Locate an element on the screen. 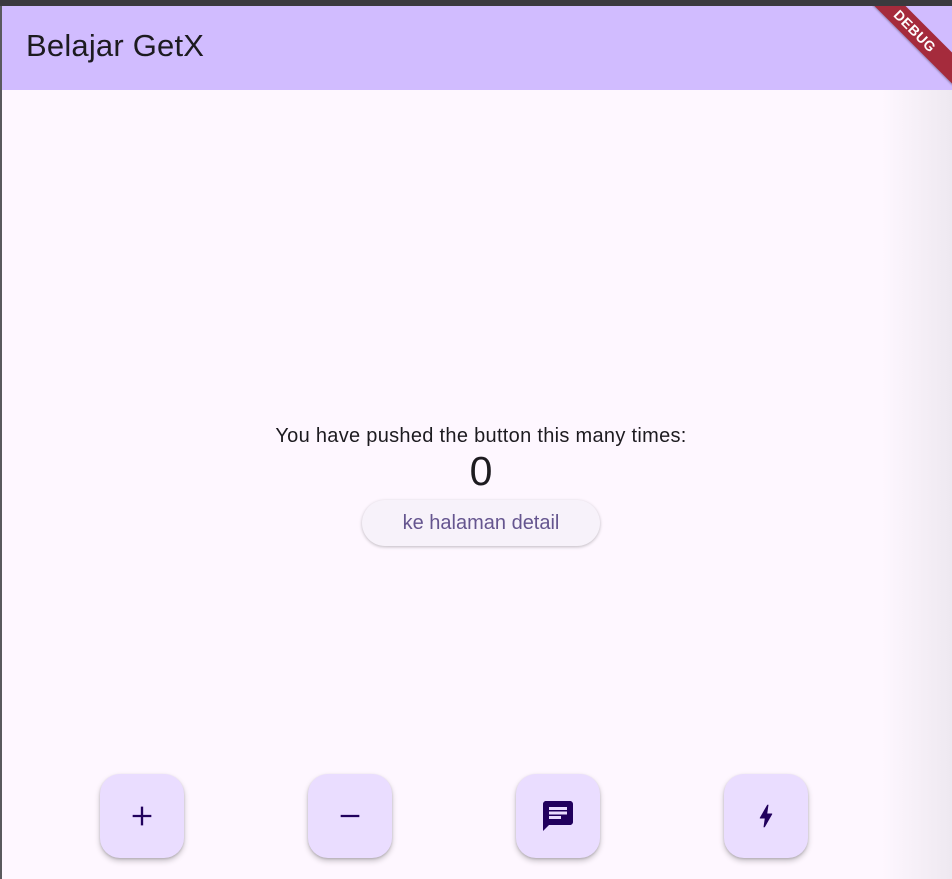 The width and height of the screenshot is (952, 879). message-icon is located at coordinates (558, 816).